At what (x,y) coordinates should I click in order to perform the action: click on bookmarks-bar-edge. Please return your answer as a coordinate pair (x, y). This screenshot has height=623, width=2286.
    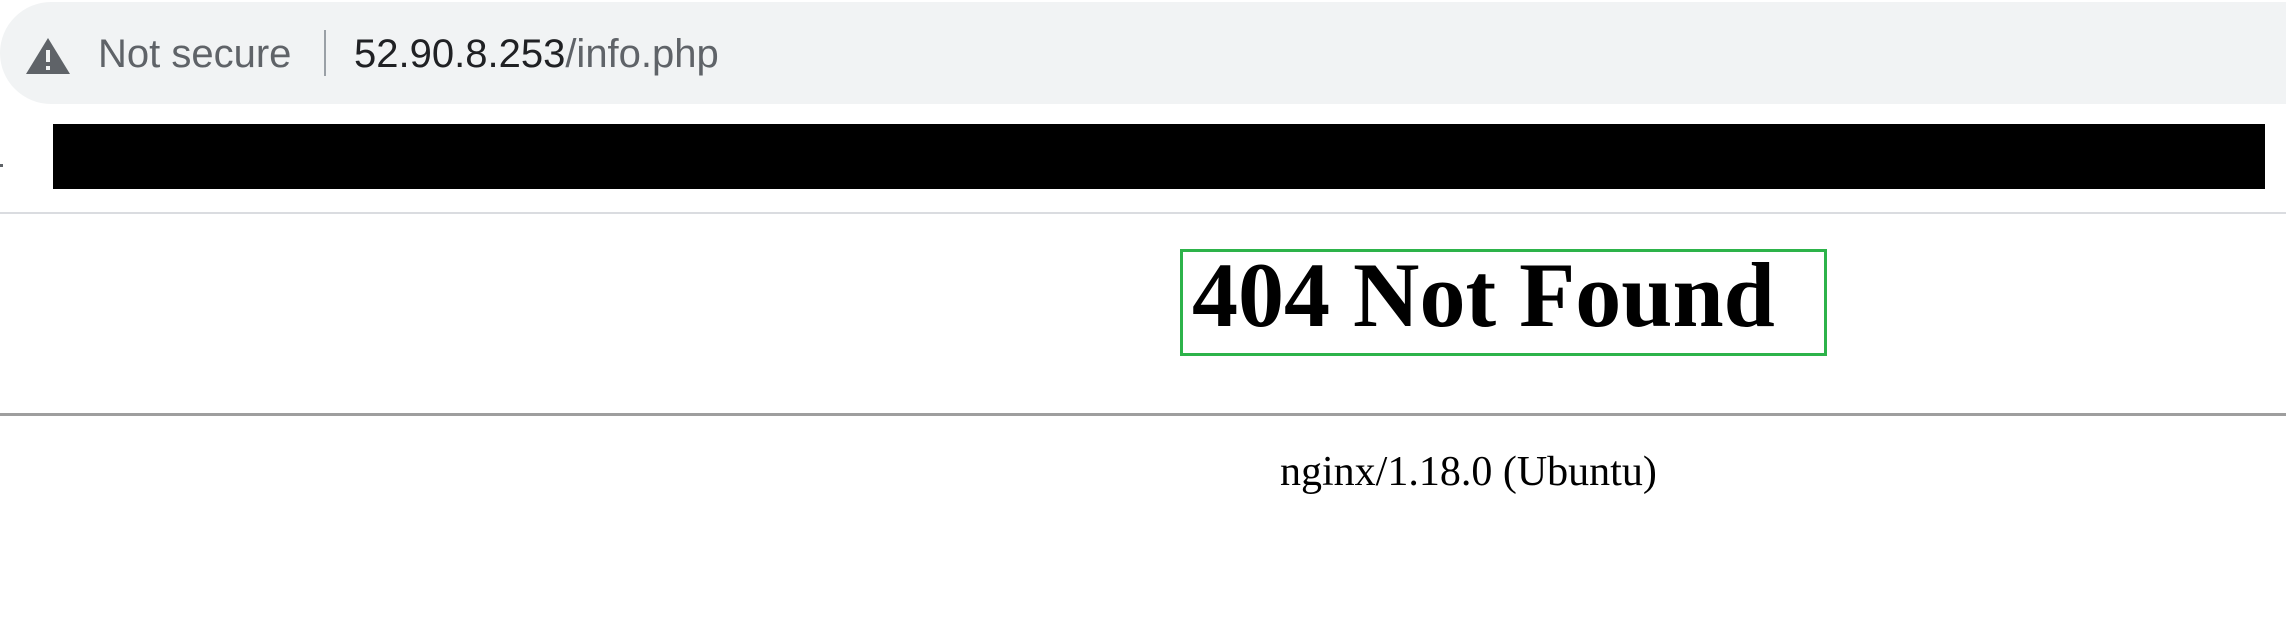
    Looking at the image, I should click on (1, 165).